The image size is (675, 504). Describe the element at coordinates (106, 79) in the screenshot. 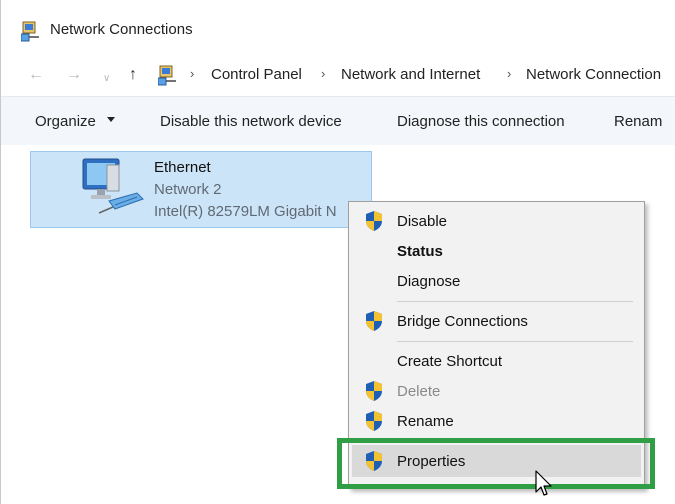

I see `recent-locations-chevron-icon: ∨` at that location.